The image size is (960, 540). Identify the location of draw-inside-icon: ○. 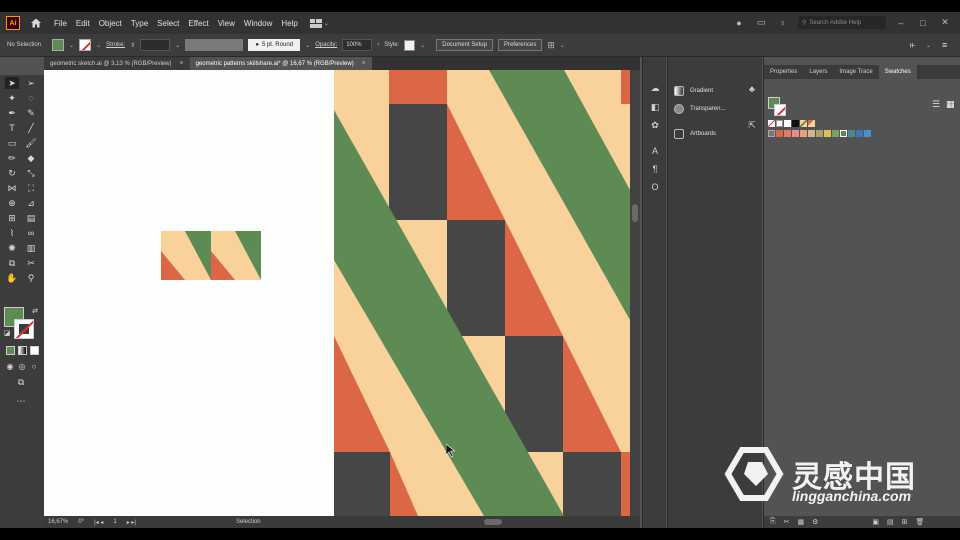
(34, 366).